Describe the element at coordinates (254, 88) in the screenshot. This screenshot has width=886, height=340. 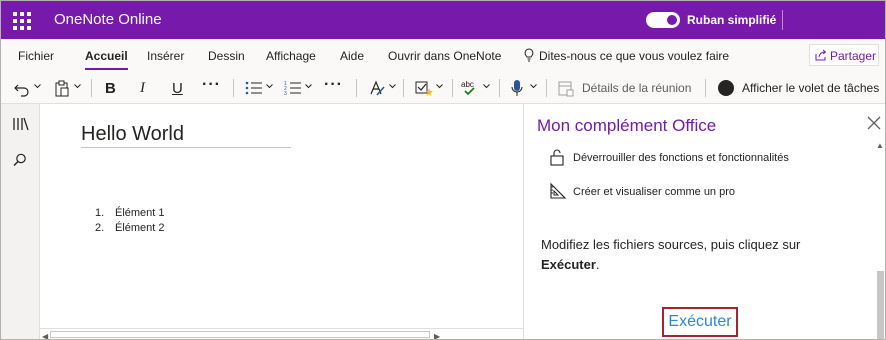
I see `bullet-list-icon` at that location.